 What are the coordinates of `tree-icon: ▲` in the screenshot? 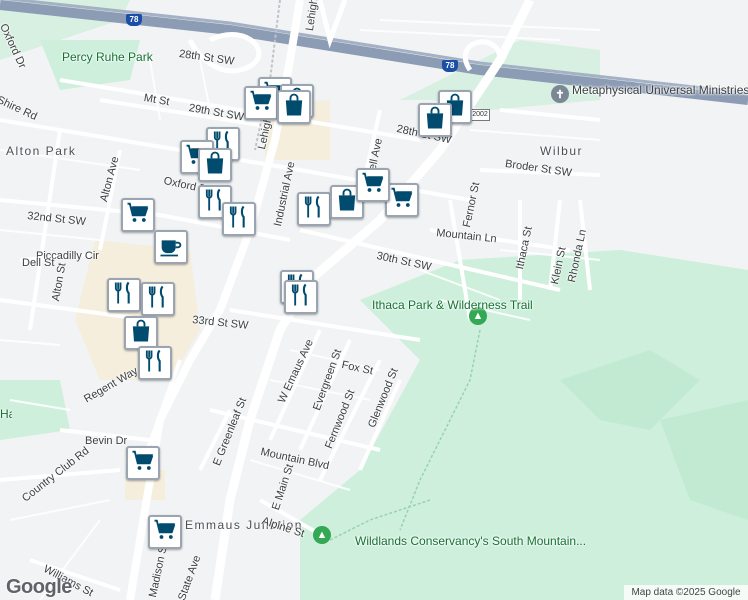 It's located at (322, 535).